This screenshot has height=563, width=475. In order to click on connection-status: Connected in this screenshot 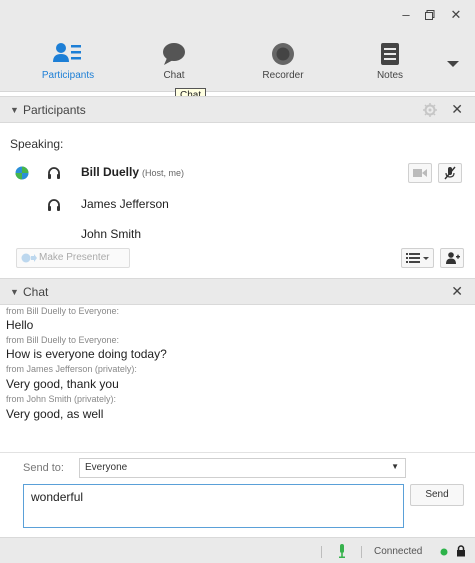, I will do `click(398, 551)`.